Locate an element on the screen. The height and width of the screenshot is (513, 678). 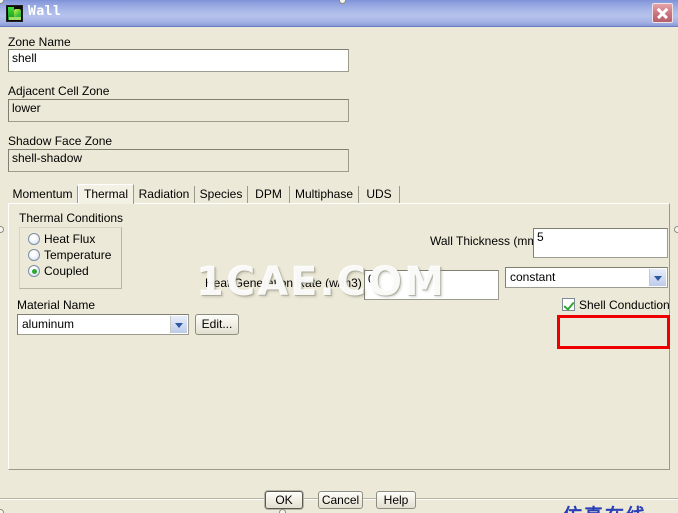
shadow-face-zone-label: Shadow Face Zone is located at coordinates (60, 141).